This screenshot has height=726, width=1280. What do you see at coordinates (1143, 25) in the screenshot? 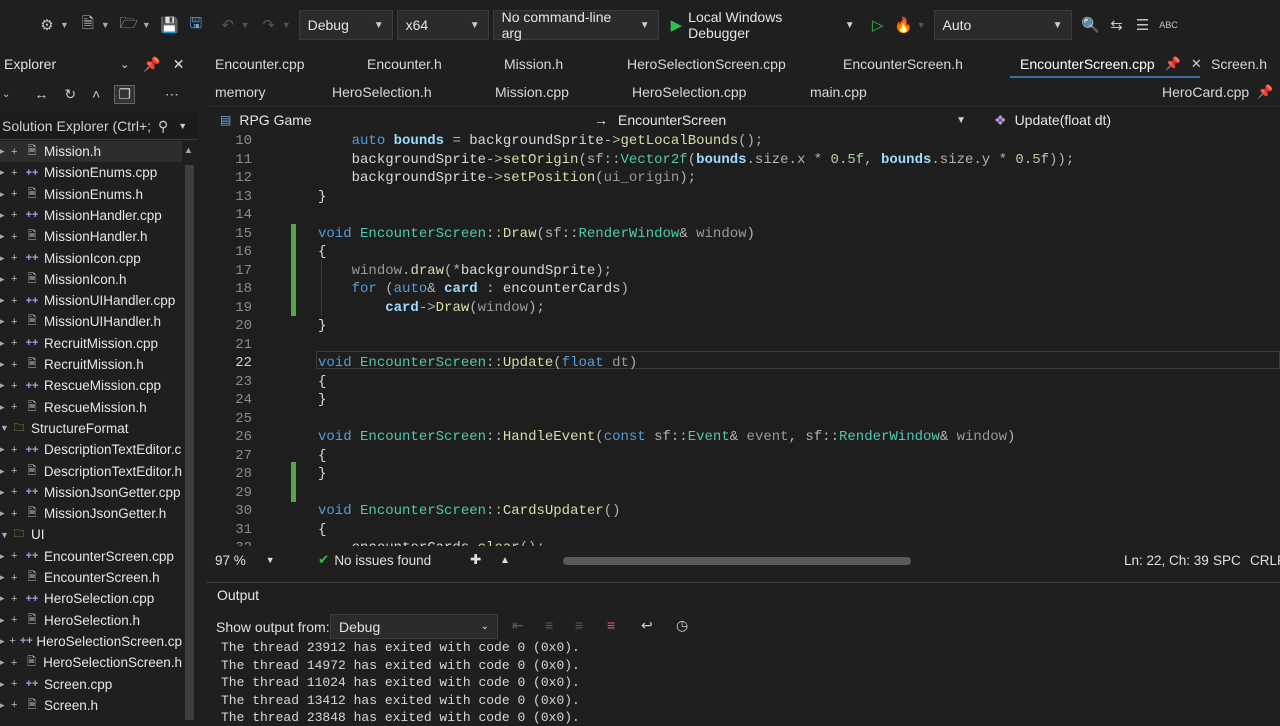
I see `comment-icon: ☰` at bounding box center [1143, 25].